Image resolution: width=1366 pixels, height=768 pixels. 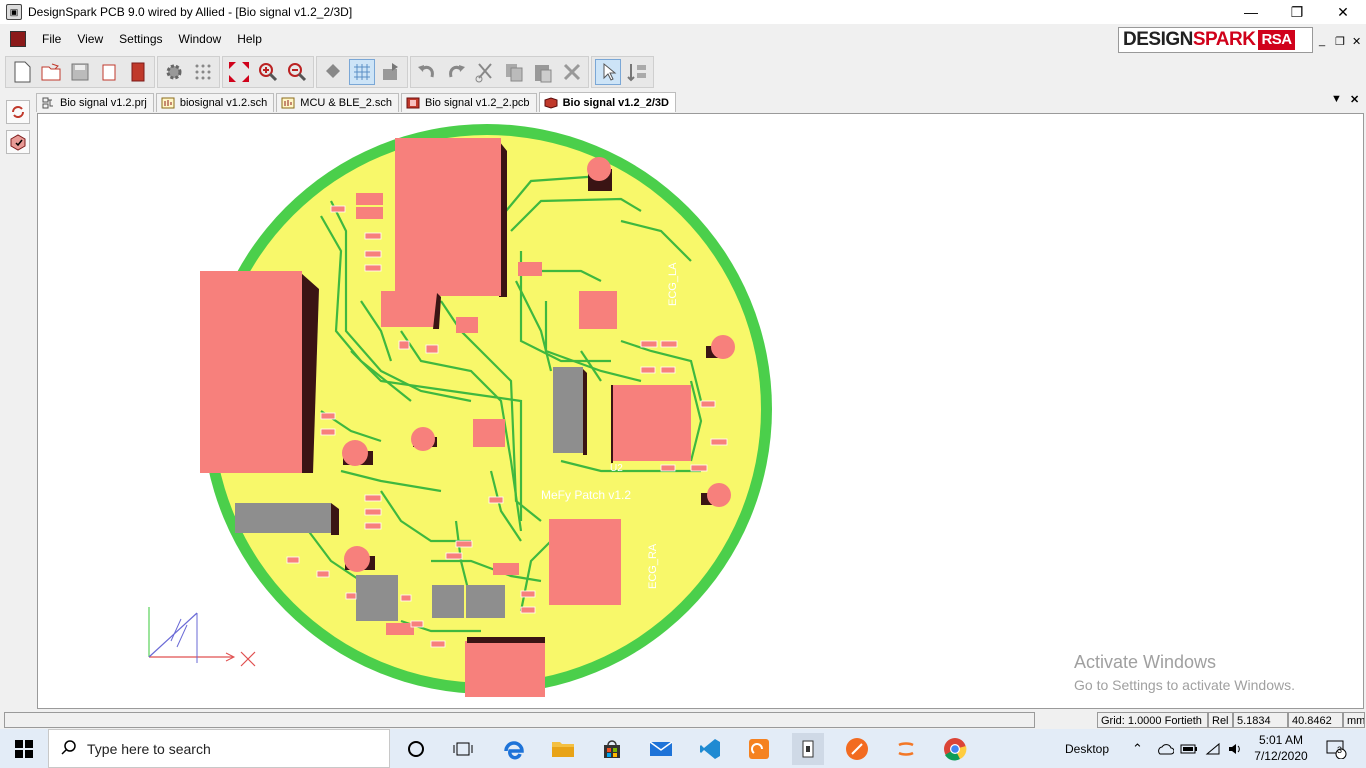 I want to click on notification-center-icon: 3, so click(x=1336, y=749).